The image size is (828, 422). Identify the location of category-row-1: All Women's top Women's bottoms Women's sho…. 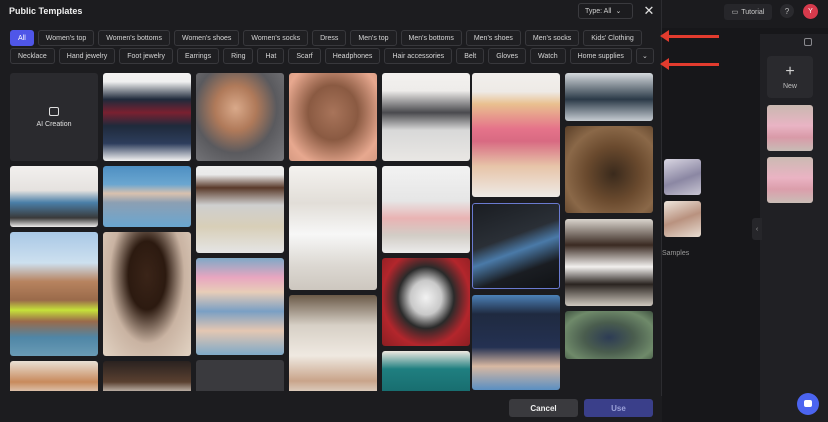
(326, 38).